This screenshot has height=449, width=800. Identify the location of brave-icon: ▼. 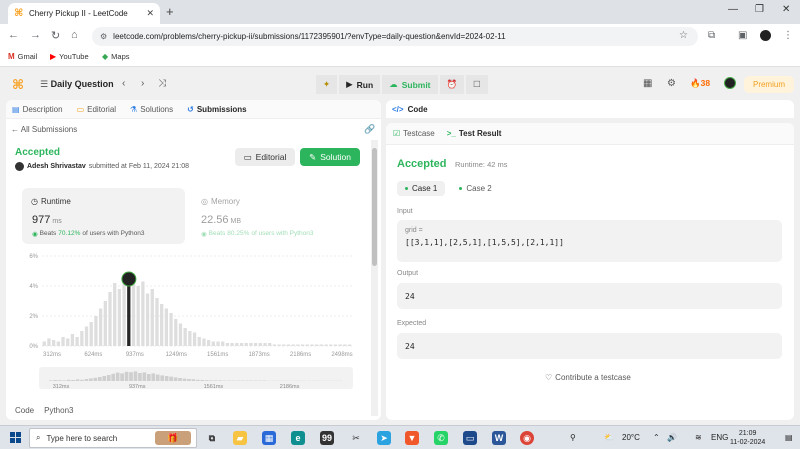
(412, 438).